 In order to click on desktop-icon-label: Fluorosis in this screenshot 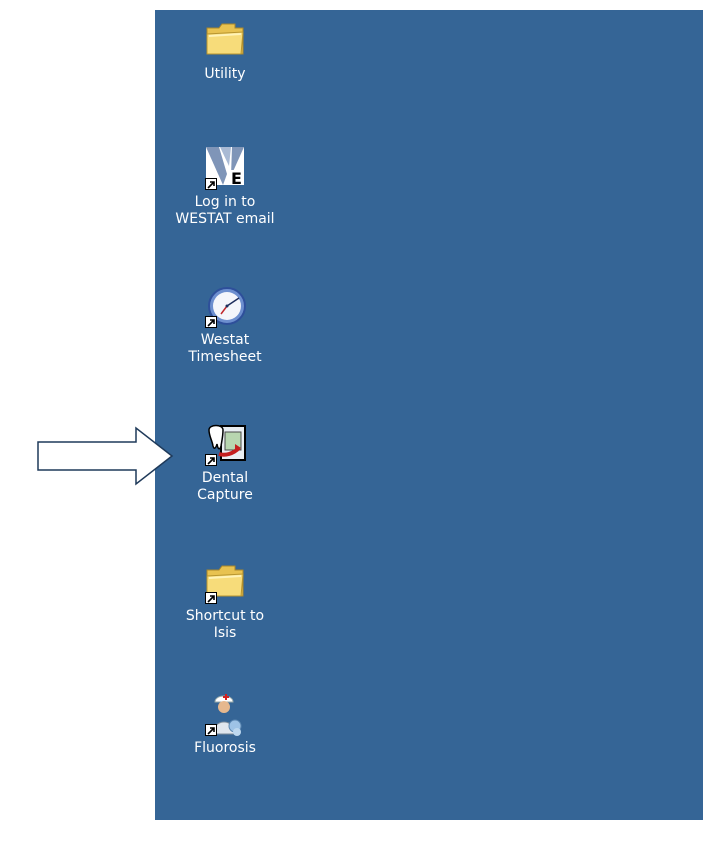, I will do `click(225, 748)`.